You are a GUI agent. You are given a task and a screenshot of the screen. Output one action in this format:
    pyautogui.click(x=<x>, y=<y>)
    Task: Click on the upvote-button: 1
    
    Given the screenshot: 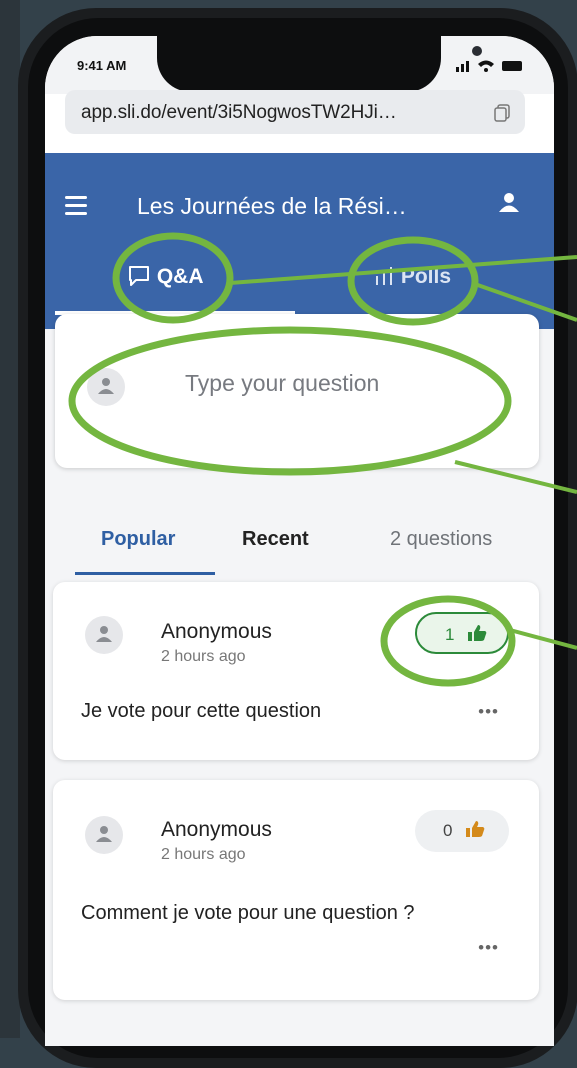 What is the action you would take?
    pyautogui.click(x=462, y=633)
    